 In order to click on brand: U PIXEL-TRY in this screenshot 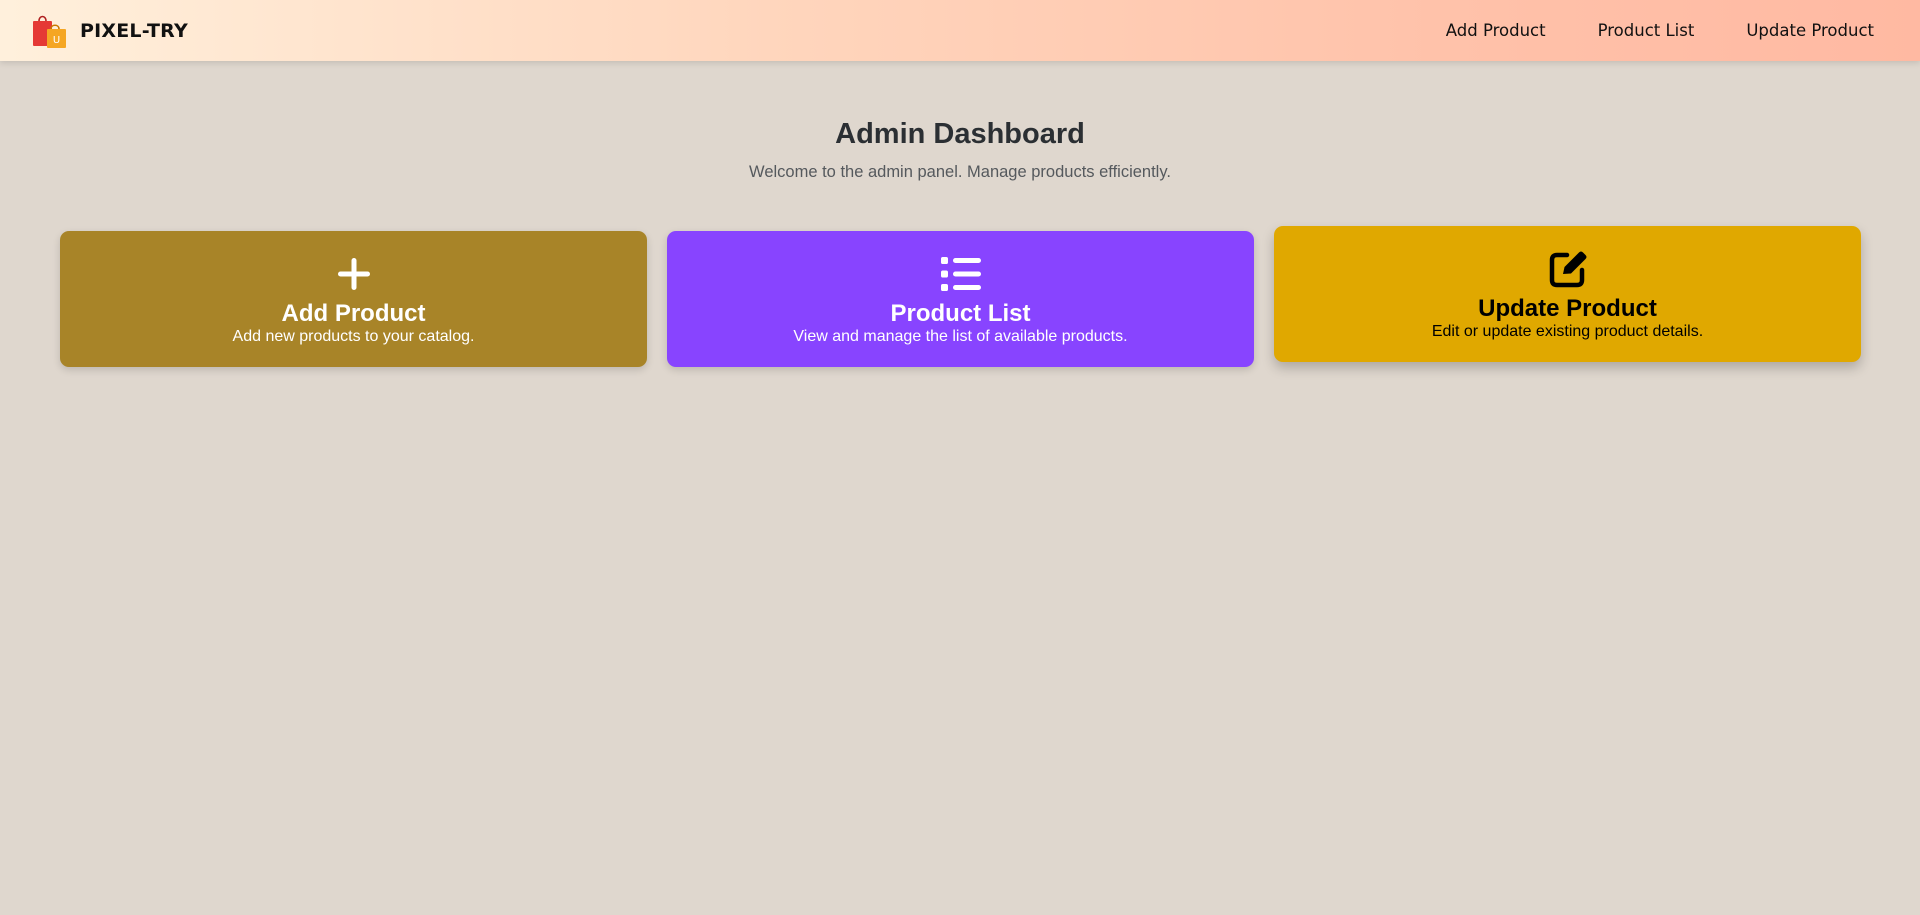, I will do `click(109, 31)`.